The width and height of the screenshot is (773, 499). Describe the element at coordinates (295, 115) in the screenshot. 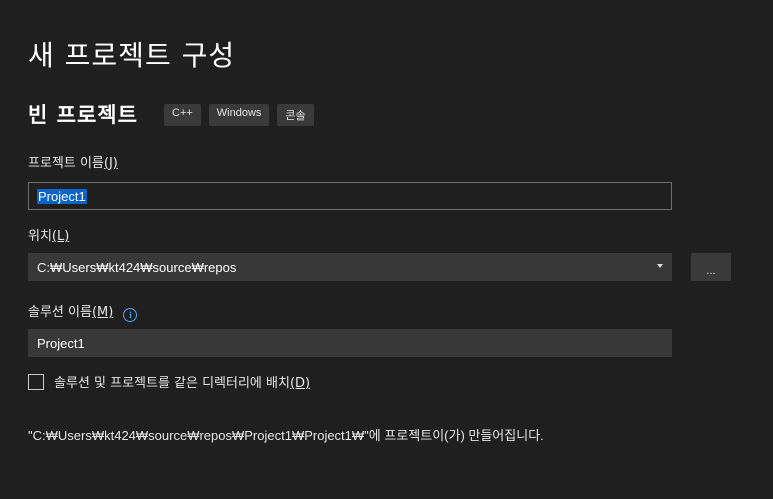

I see `tag-console: 콘솔` at that location.